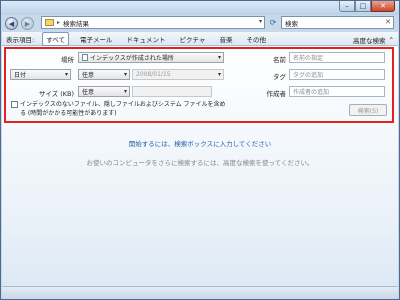 The image size is (400, 300). I want to click on forward-arrow-icon: ▶, so click(27, 23).